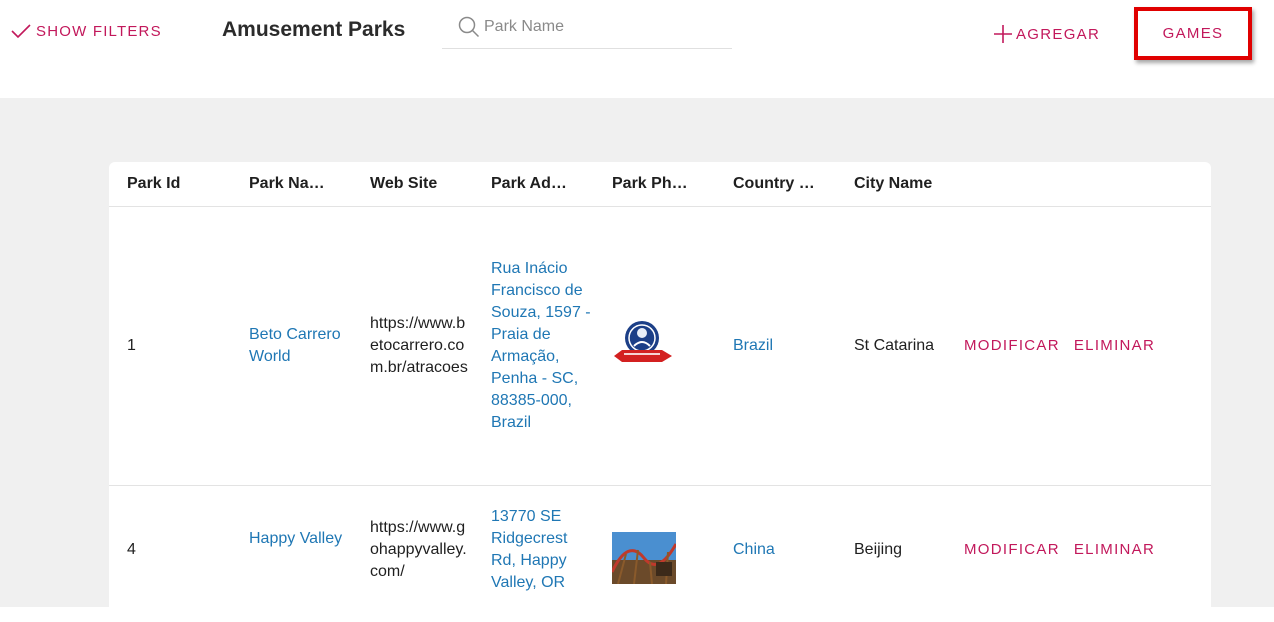 This screenshot has height=622, width=1274. Describe the element at coordinates (291, 554) in the screenshot. I see `park-name-cell: Happy Valley` at that location.